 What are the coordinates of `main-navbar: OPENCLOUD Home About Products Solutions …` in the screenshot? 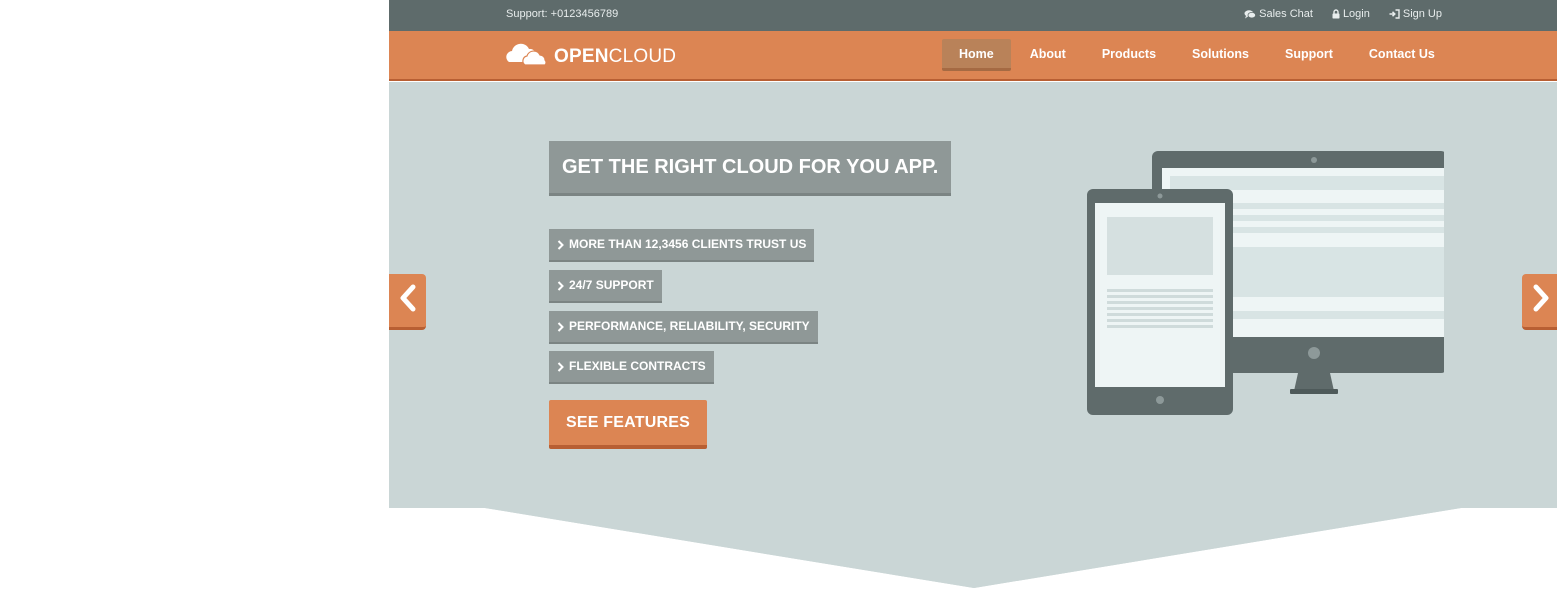 It's located at (973, 56).